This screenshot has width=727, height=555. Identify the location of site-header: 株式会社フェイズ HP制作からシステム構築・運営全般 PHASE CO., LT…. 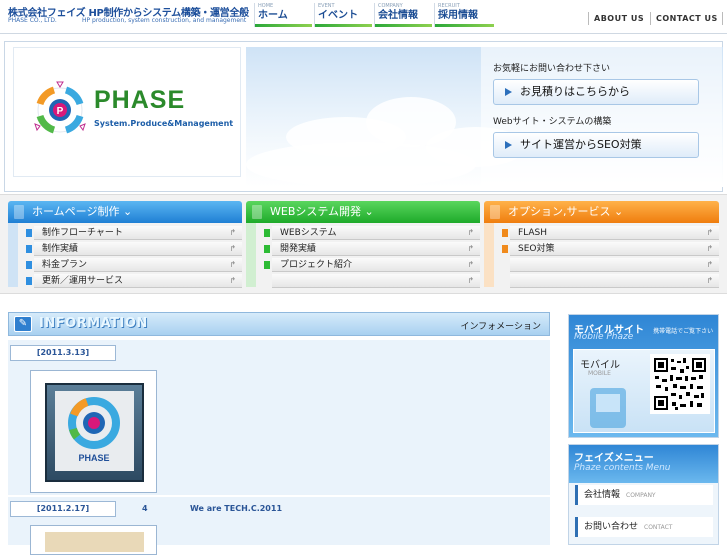
(363, 17).